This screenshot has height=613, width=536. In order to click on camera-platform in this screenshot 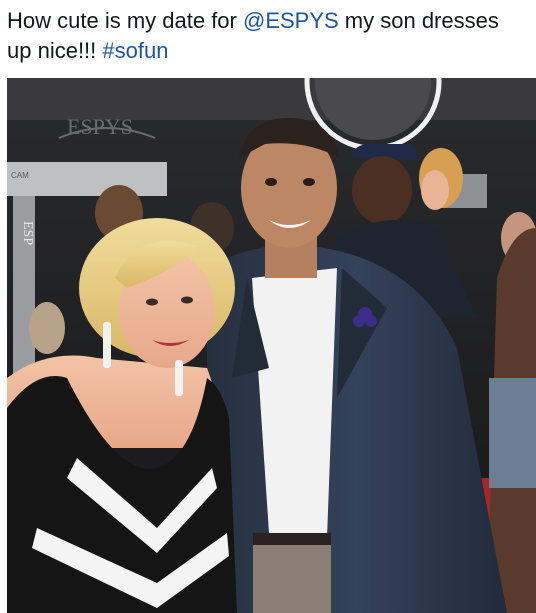, I will do `click(87, 179)`.